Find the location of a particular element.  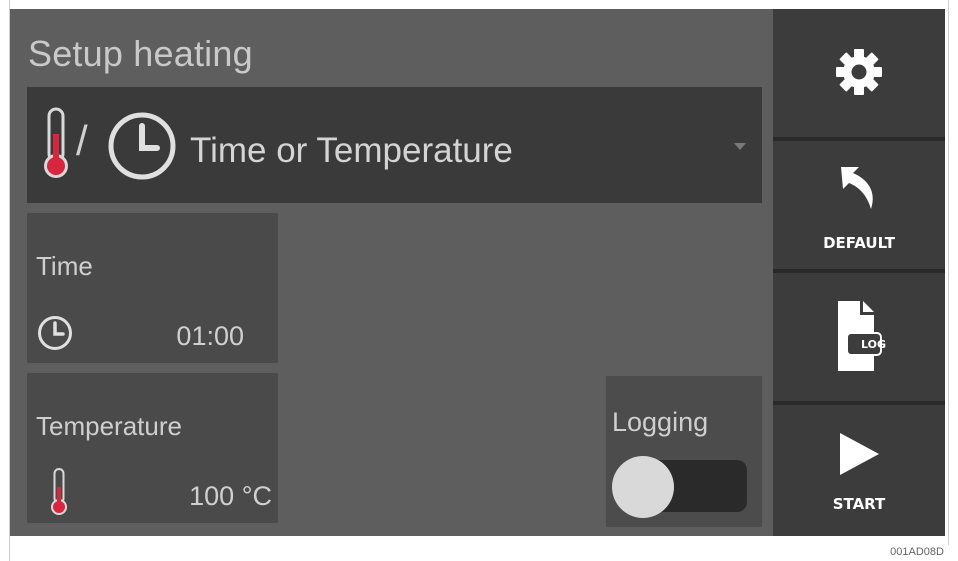

logging-panel: Logging is located at coordinates (684, 451).